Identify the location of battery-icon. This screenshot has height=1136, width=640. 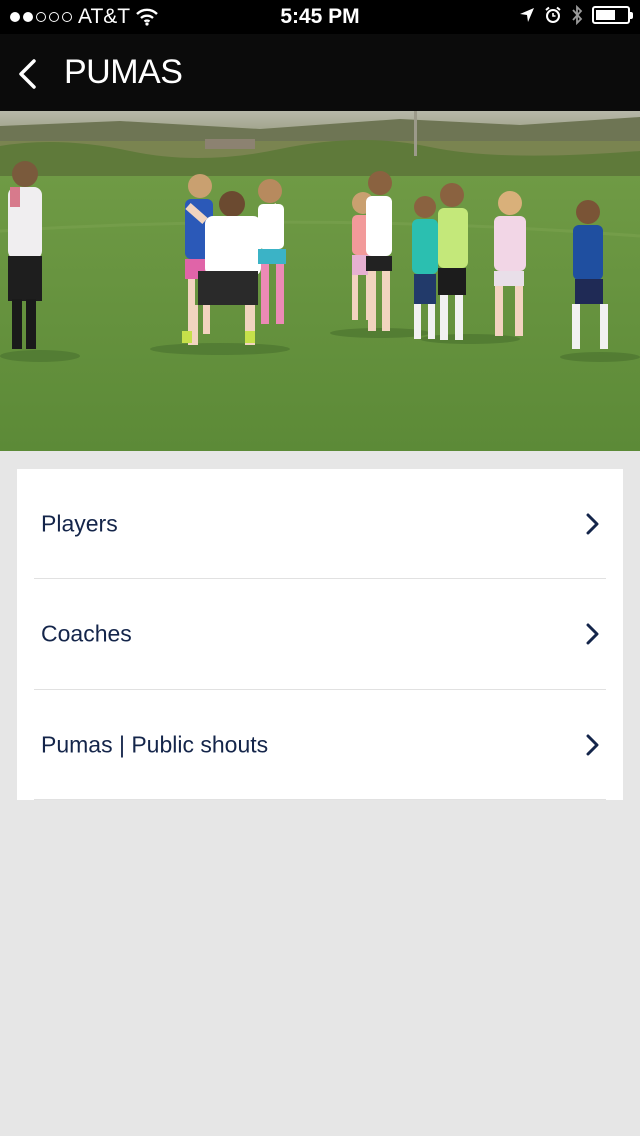
(612, 15).